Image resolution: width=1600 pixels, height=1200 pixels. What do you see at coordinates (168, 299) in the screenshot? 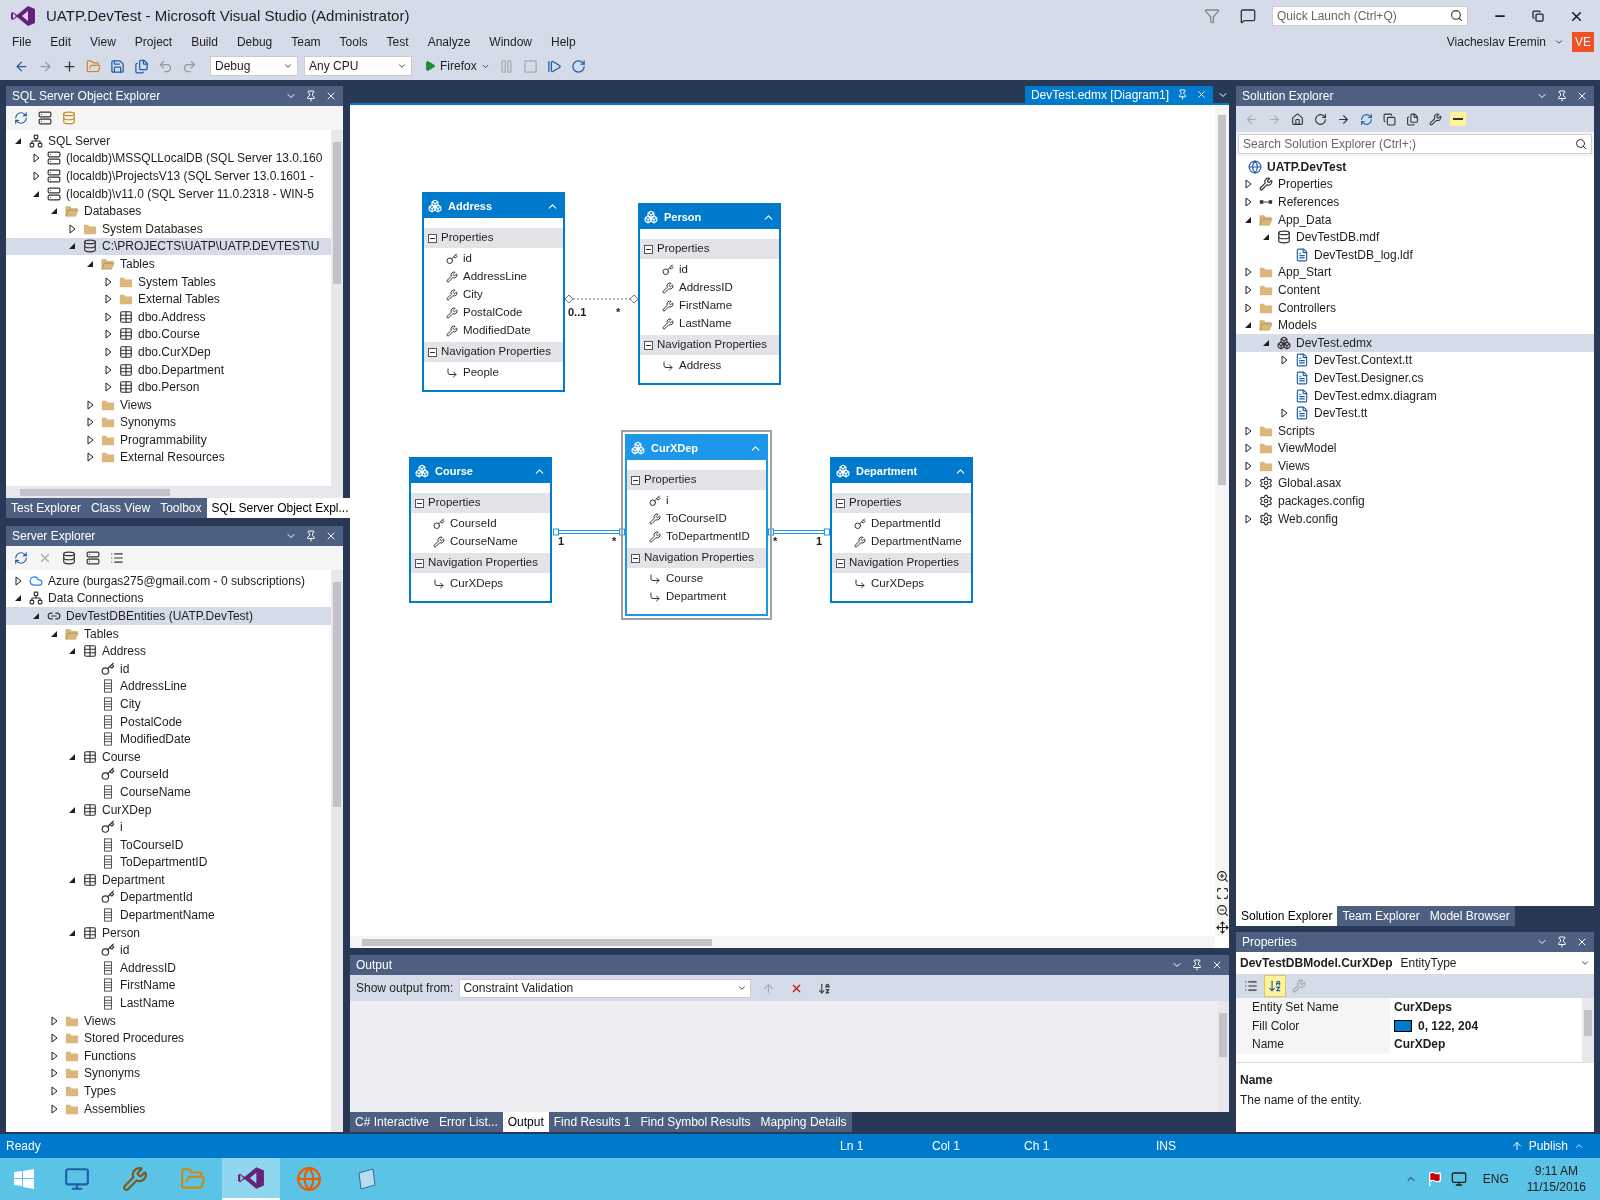
I see `tree-item: External Tables` at bounding box center [168, 299].